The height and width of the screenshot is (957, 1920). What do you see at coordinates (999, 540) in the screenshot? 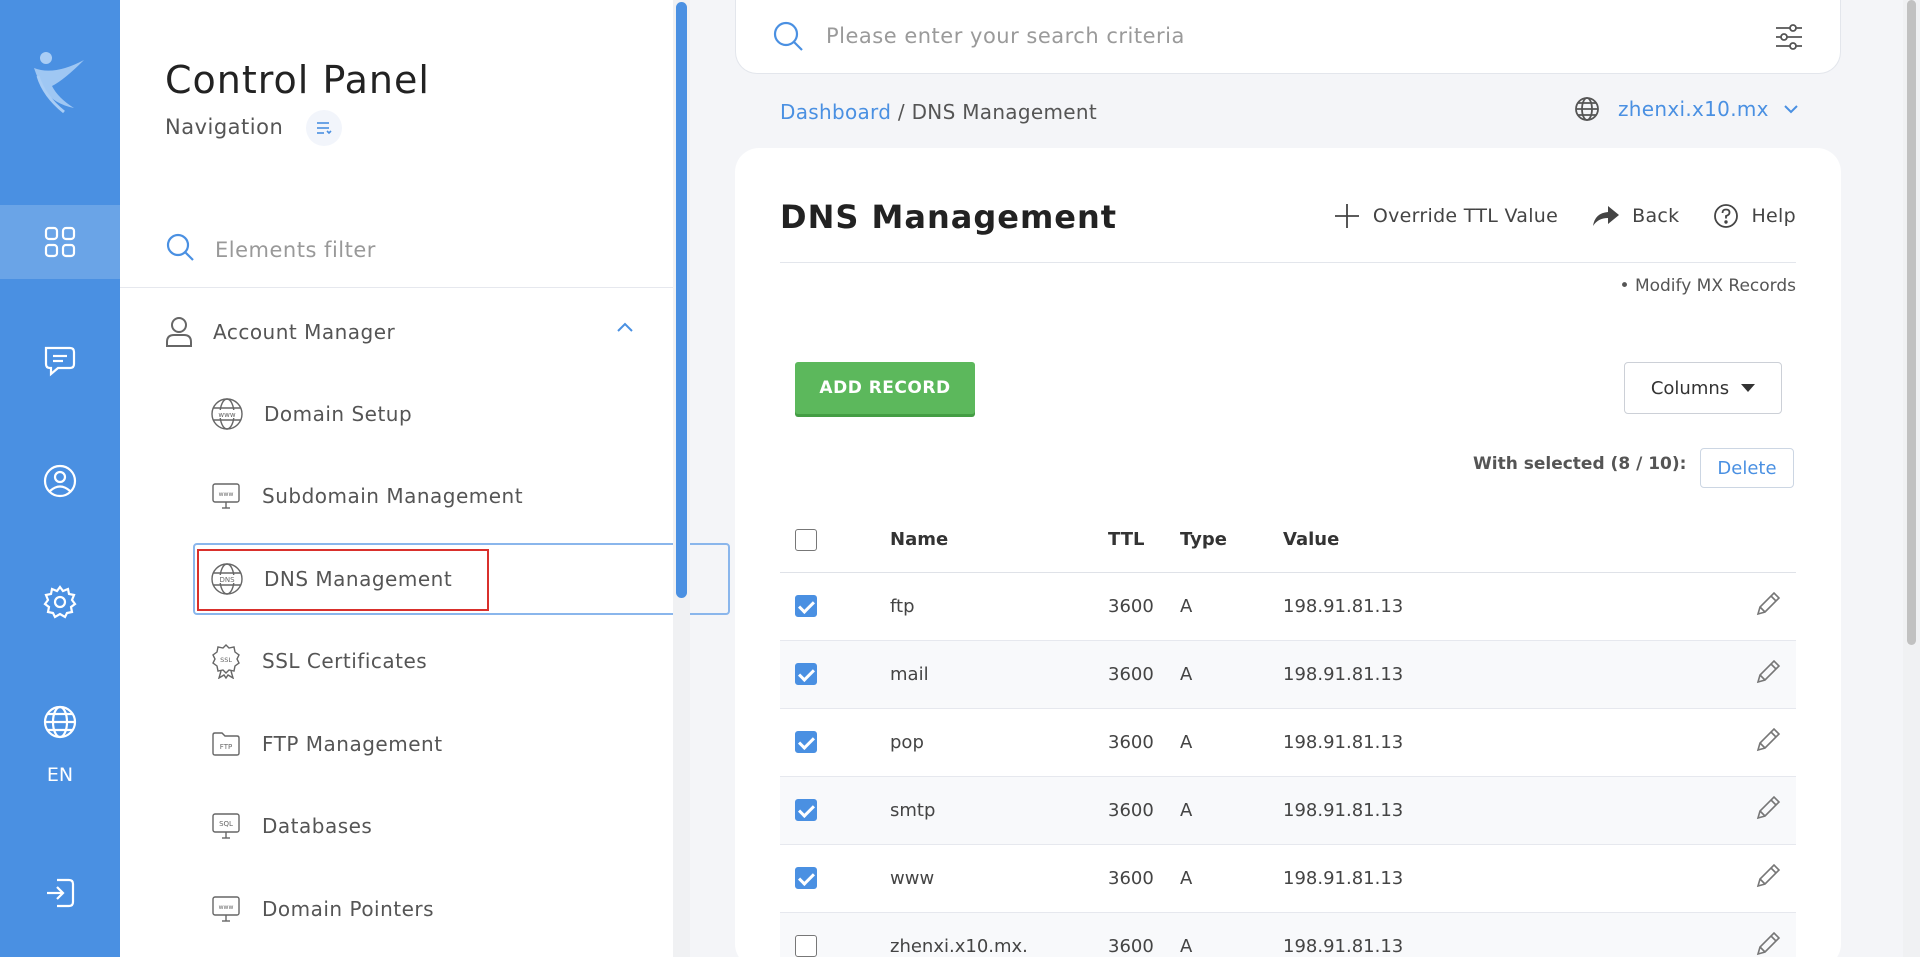
I see `header-name: Name` at bounding box center [999, 540].